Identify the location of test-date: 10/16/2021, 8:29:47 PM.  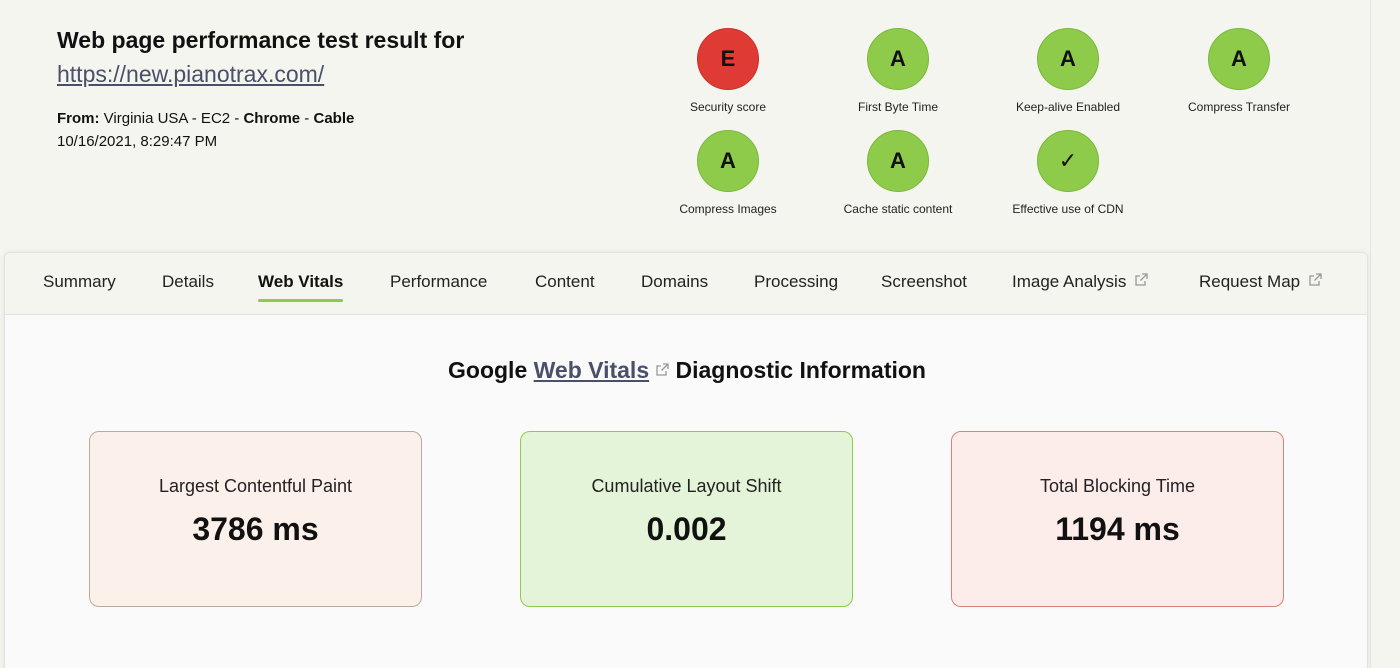
(137, 141).